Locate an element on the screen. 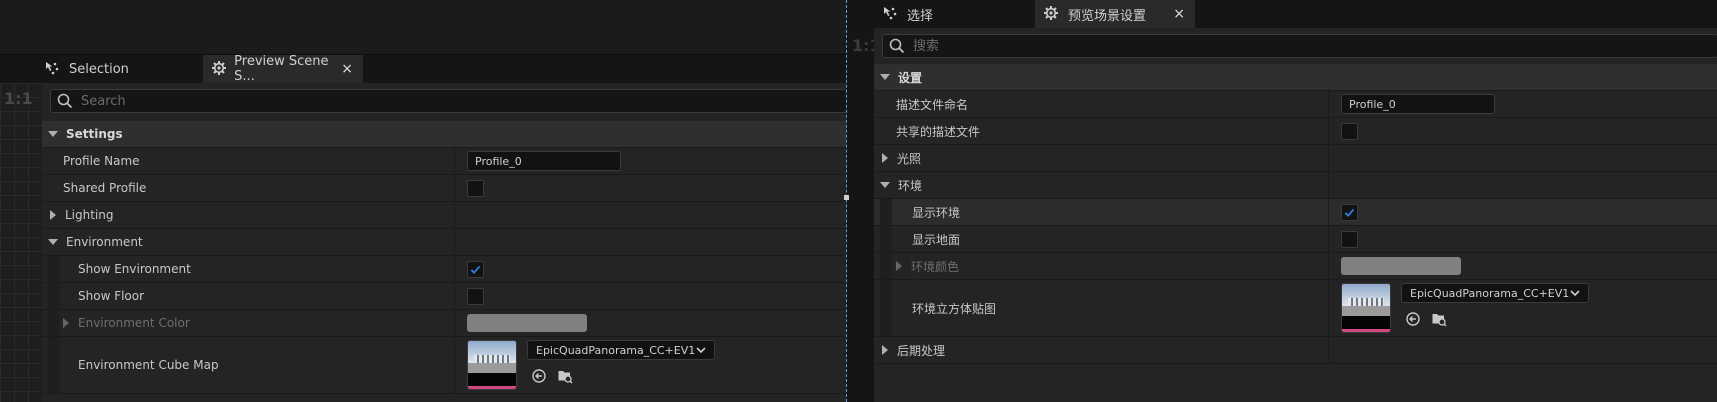 This screenshot has width=1717, height=402. row-profile-name: 描述文件命名 Profile_0 is located at coordinates (1295, 104).